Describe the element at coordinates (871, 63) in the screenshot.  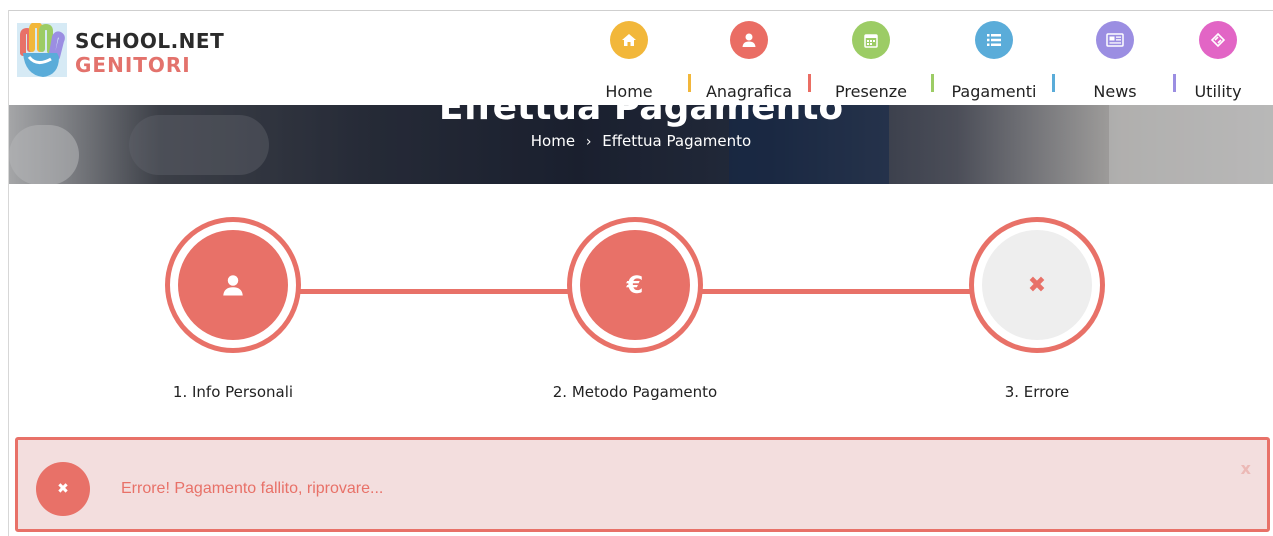
I see `nav-presenze: Presenze` at that location.